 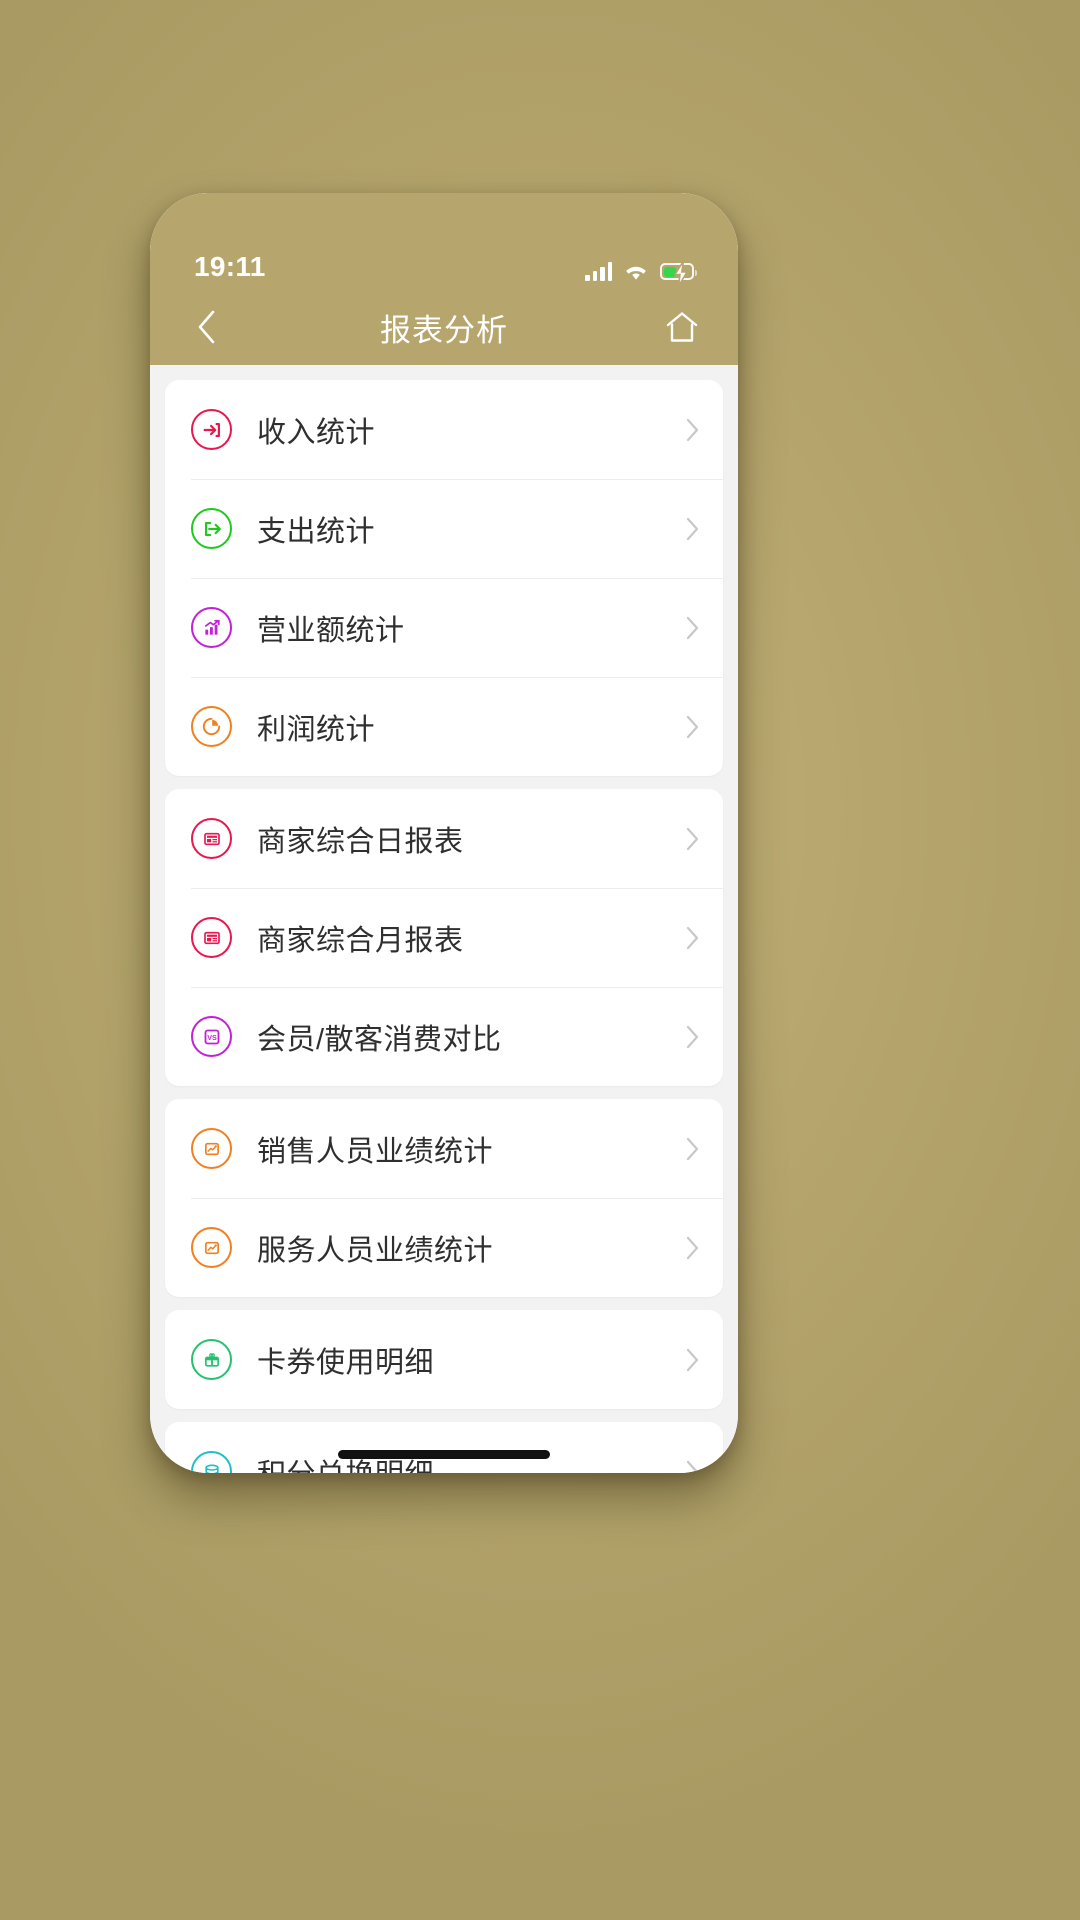 I want to click on expense-arrow-out-icon, so click(x=211, y=528).